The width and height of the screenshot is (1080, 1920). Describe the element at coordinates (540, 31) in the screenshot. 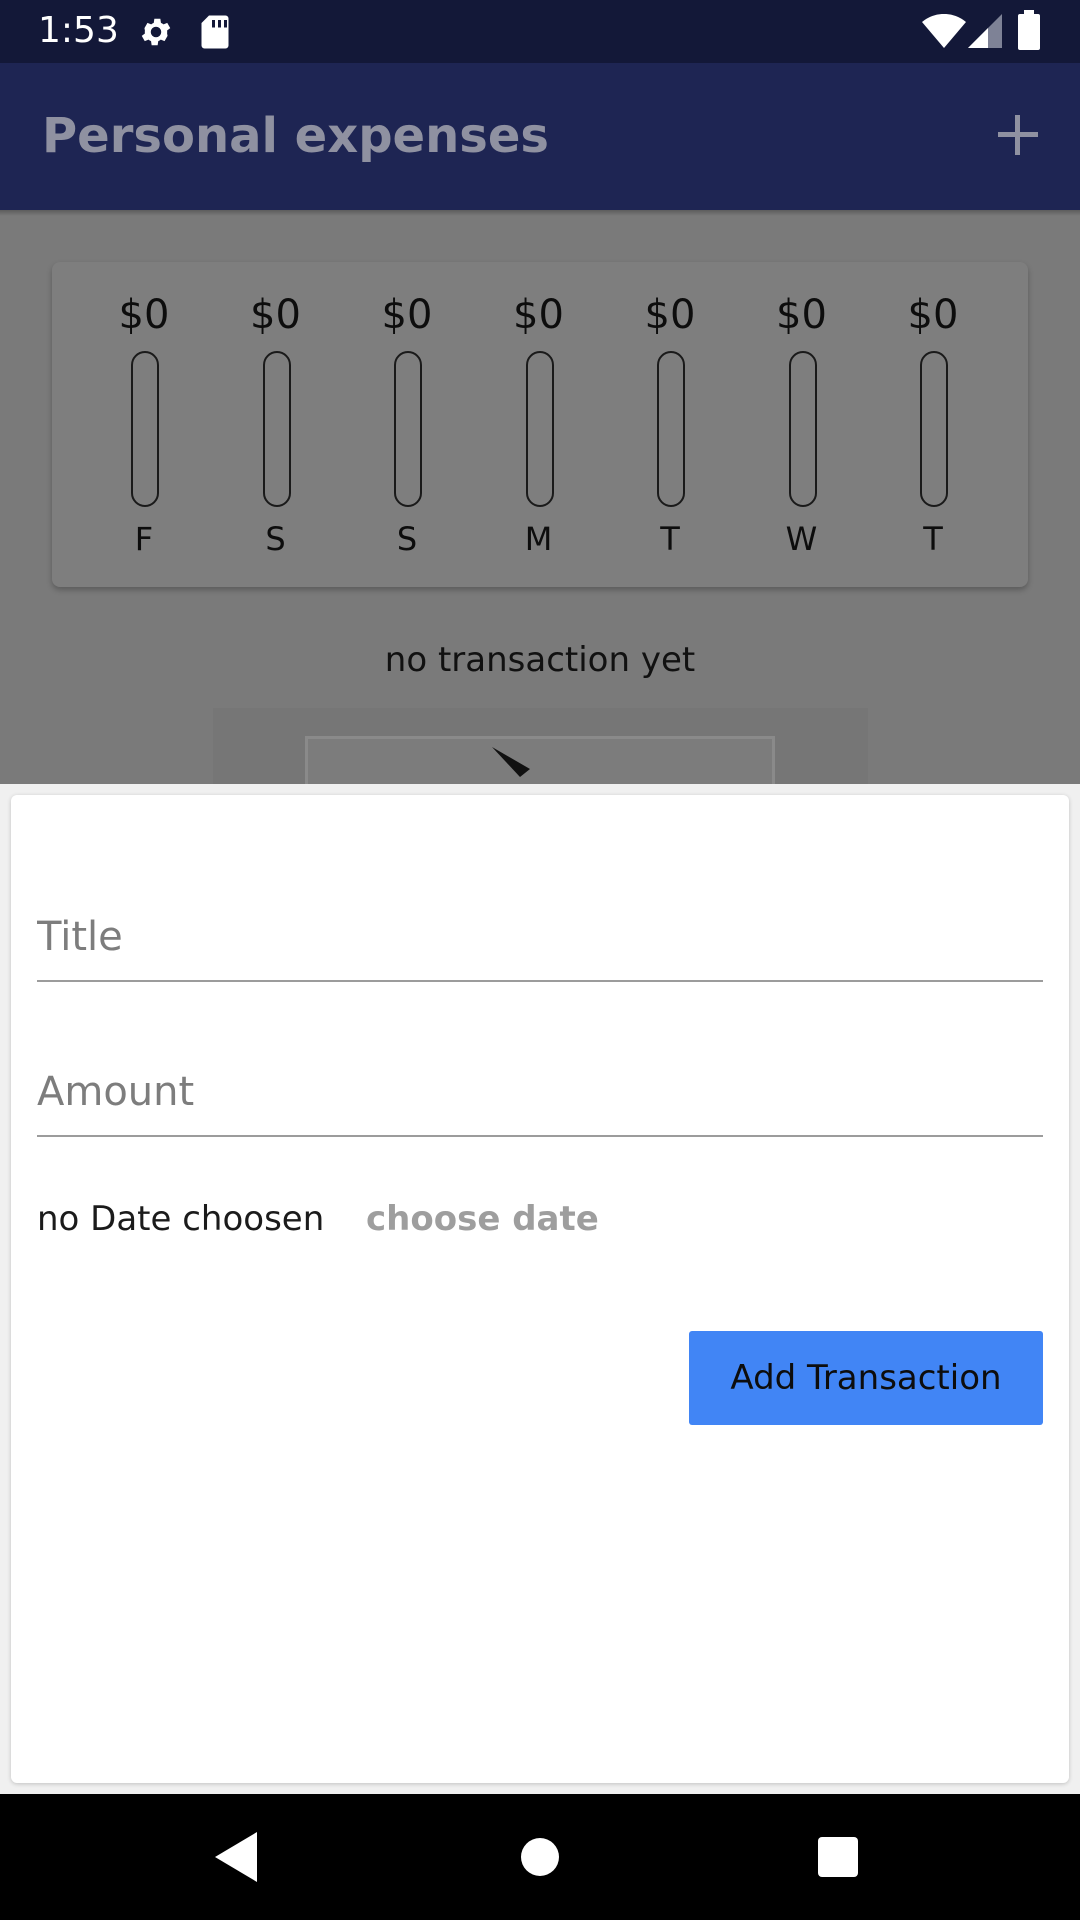

I see `status-bar: 1:53` at that location.